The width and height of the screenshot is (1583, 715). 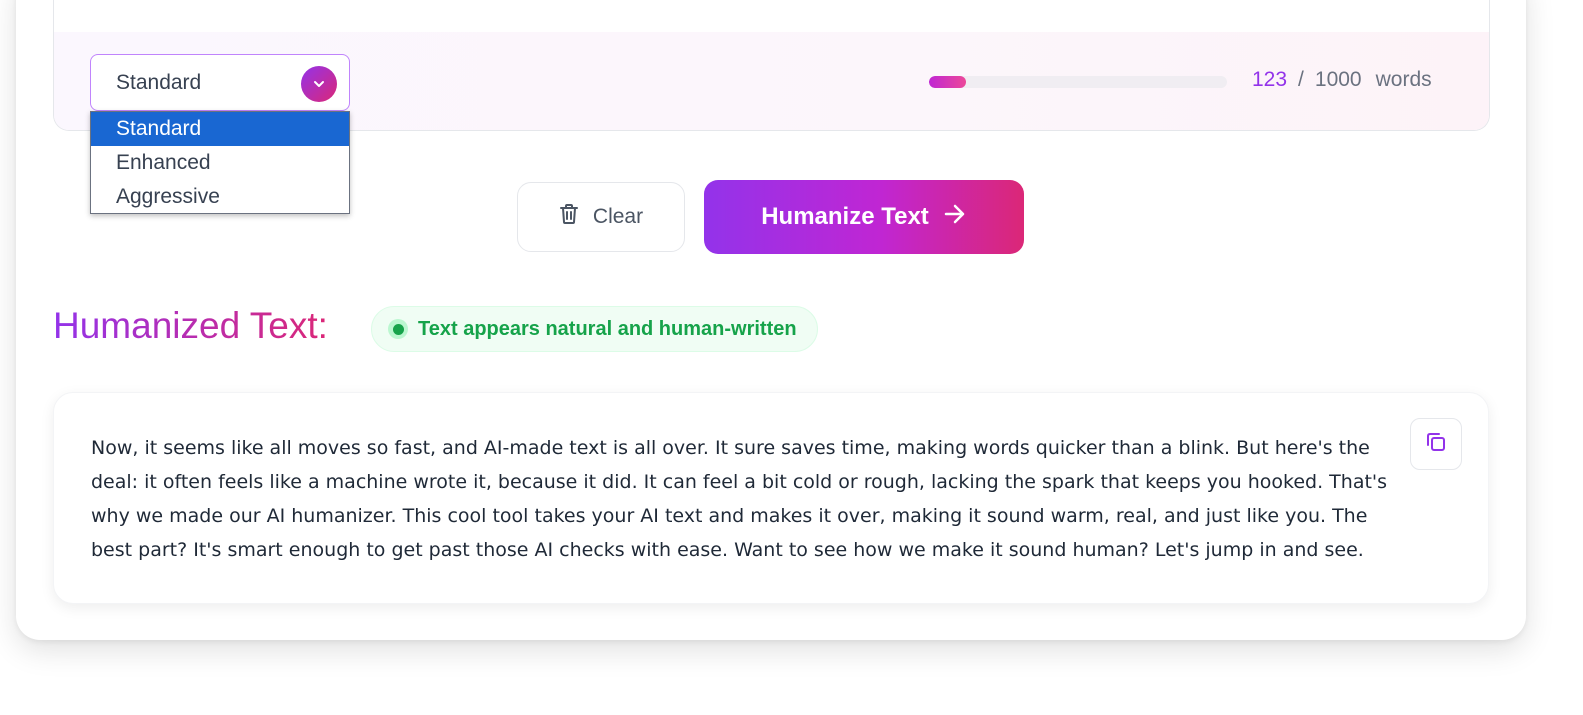 What do you see at coordinates (569, 217) in the screenshot?
I see `trash-icon` at bounding box center [569, 217].